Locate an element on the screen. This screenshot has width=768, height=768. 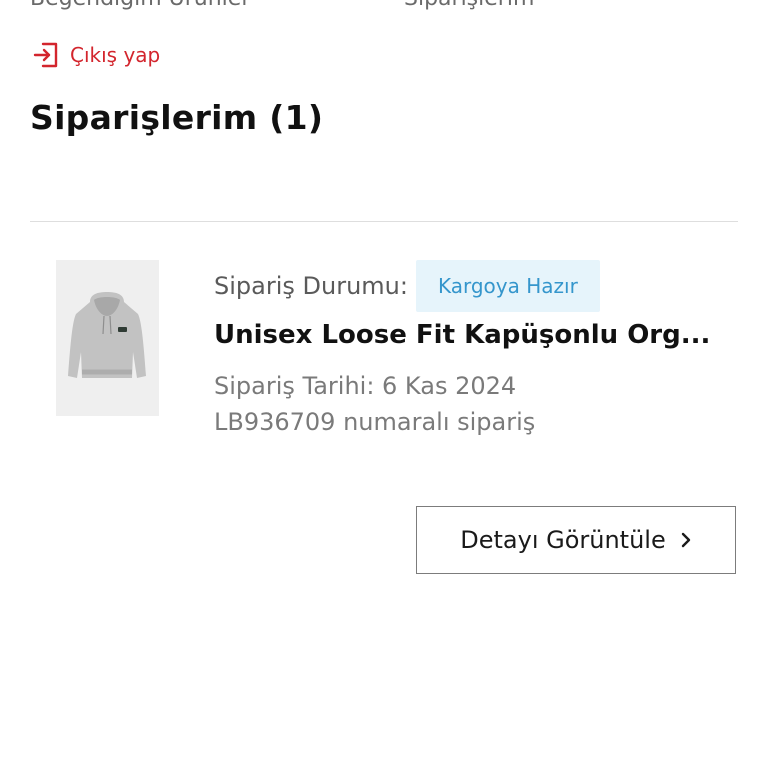
order-date: Sipariş Tarihi: 6 Kas 2024 is located at coordinates (365, 386).